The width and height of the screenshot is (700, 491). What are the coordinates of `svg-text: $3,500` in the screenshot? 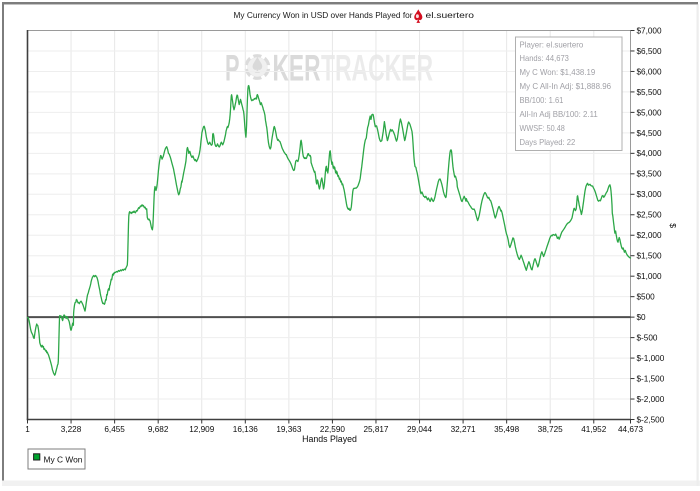 It's located at (649, 174).